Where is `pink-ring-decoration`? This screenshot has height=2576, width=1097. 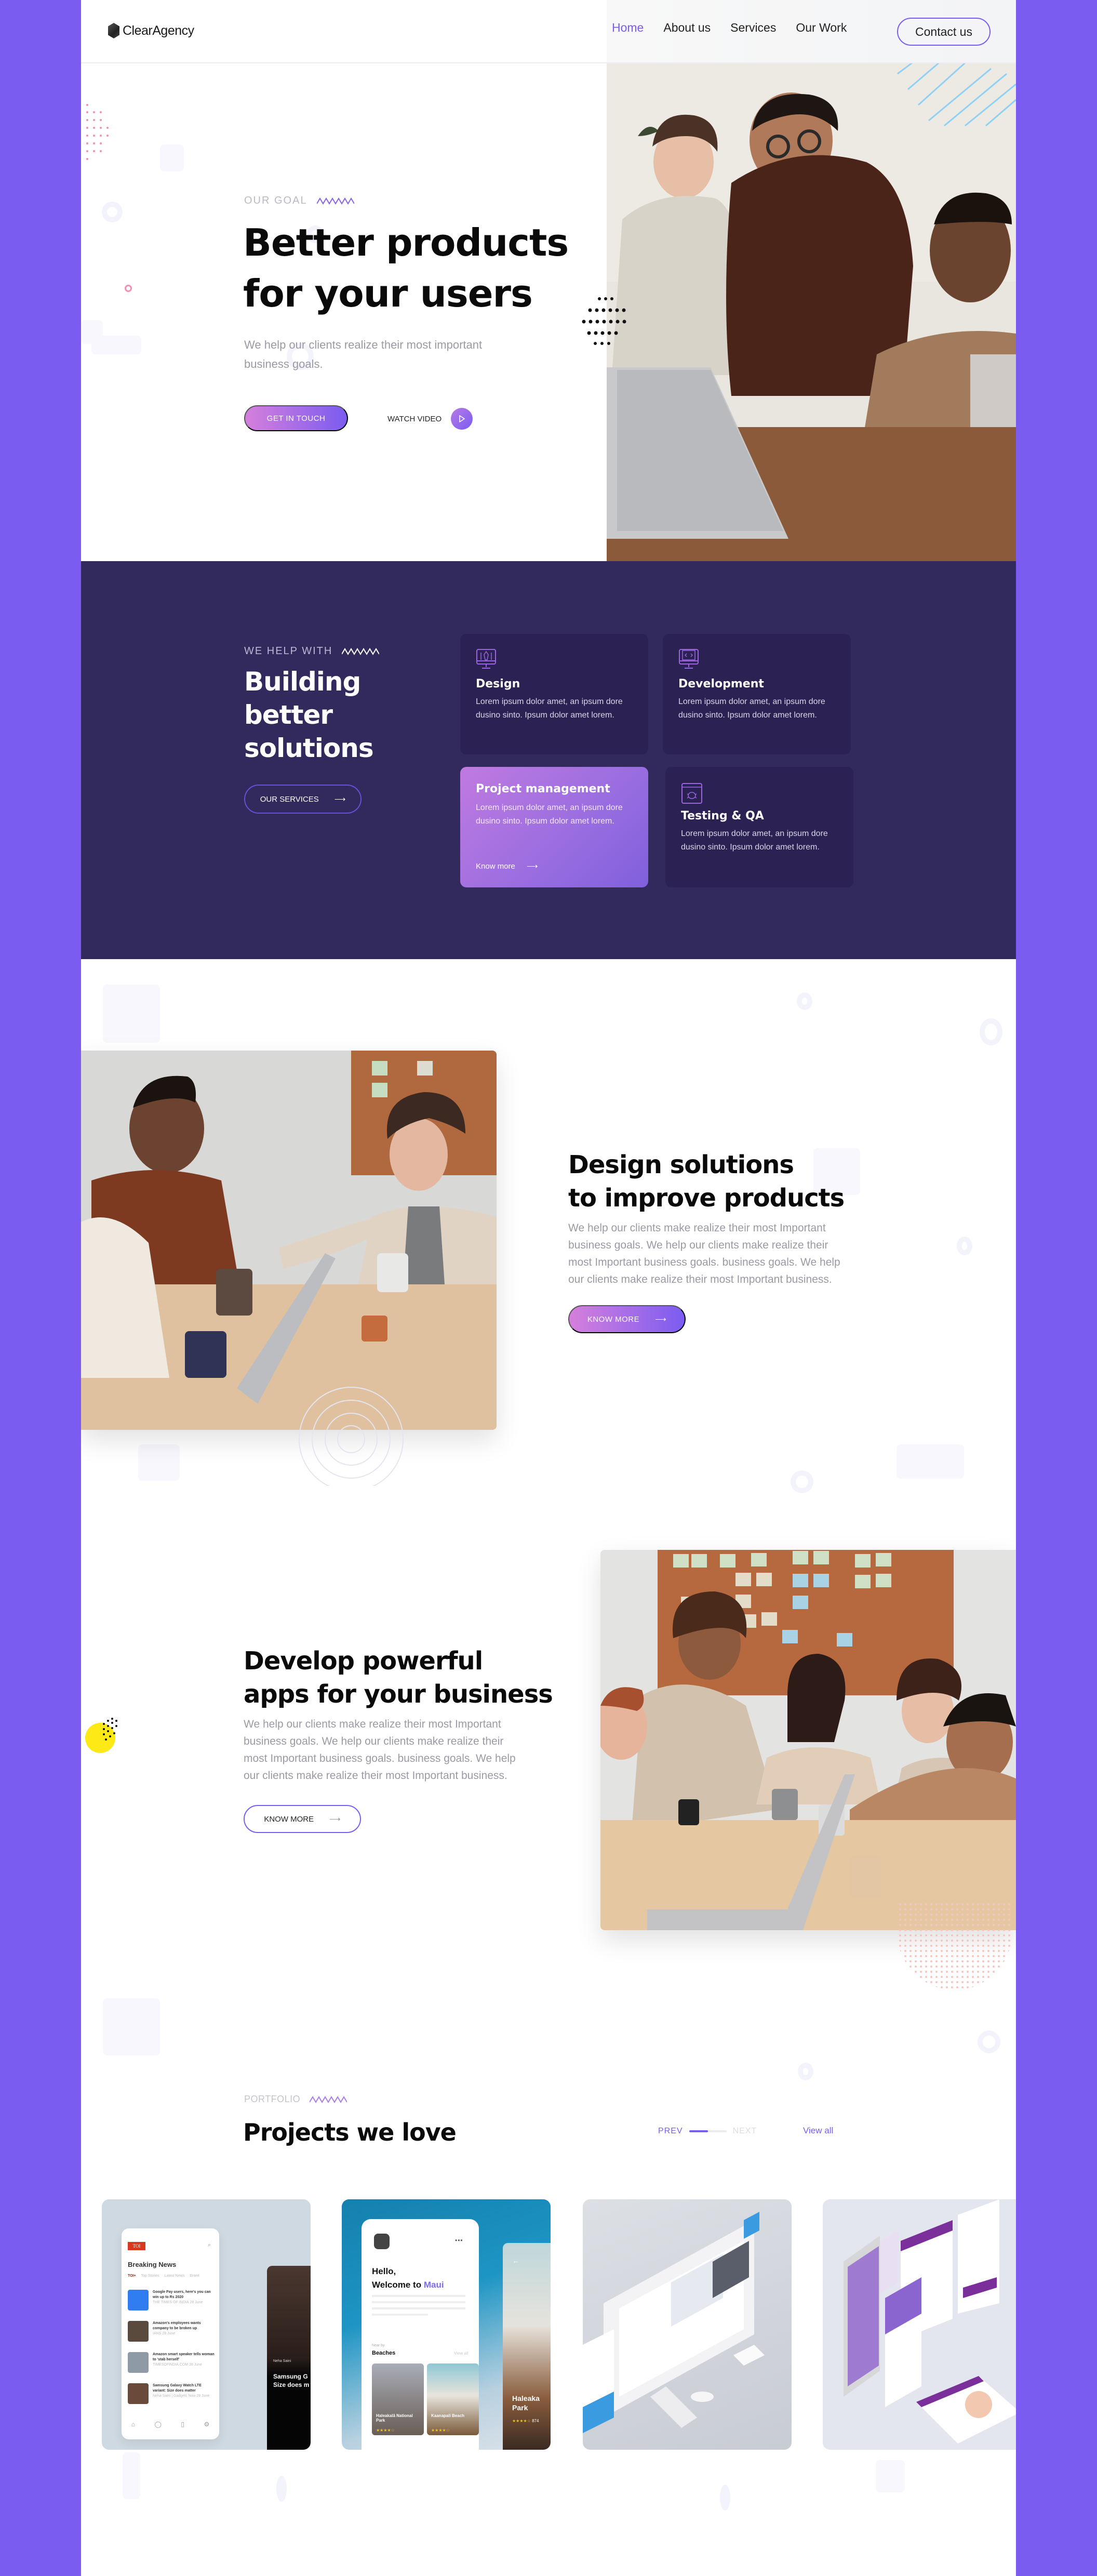
pink-ring-decoration is located at coordinates (128, 289).